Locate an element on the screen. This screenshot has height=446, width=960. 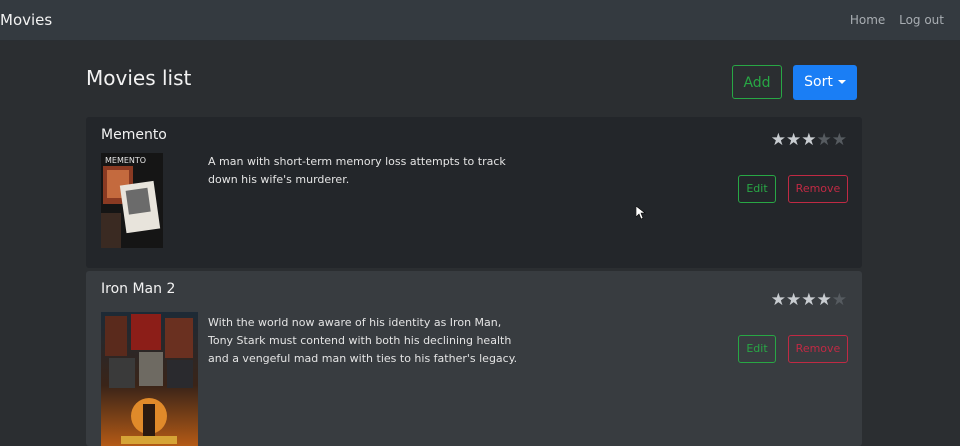
add-movie-button: Add is located at coordinates (757, 82).